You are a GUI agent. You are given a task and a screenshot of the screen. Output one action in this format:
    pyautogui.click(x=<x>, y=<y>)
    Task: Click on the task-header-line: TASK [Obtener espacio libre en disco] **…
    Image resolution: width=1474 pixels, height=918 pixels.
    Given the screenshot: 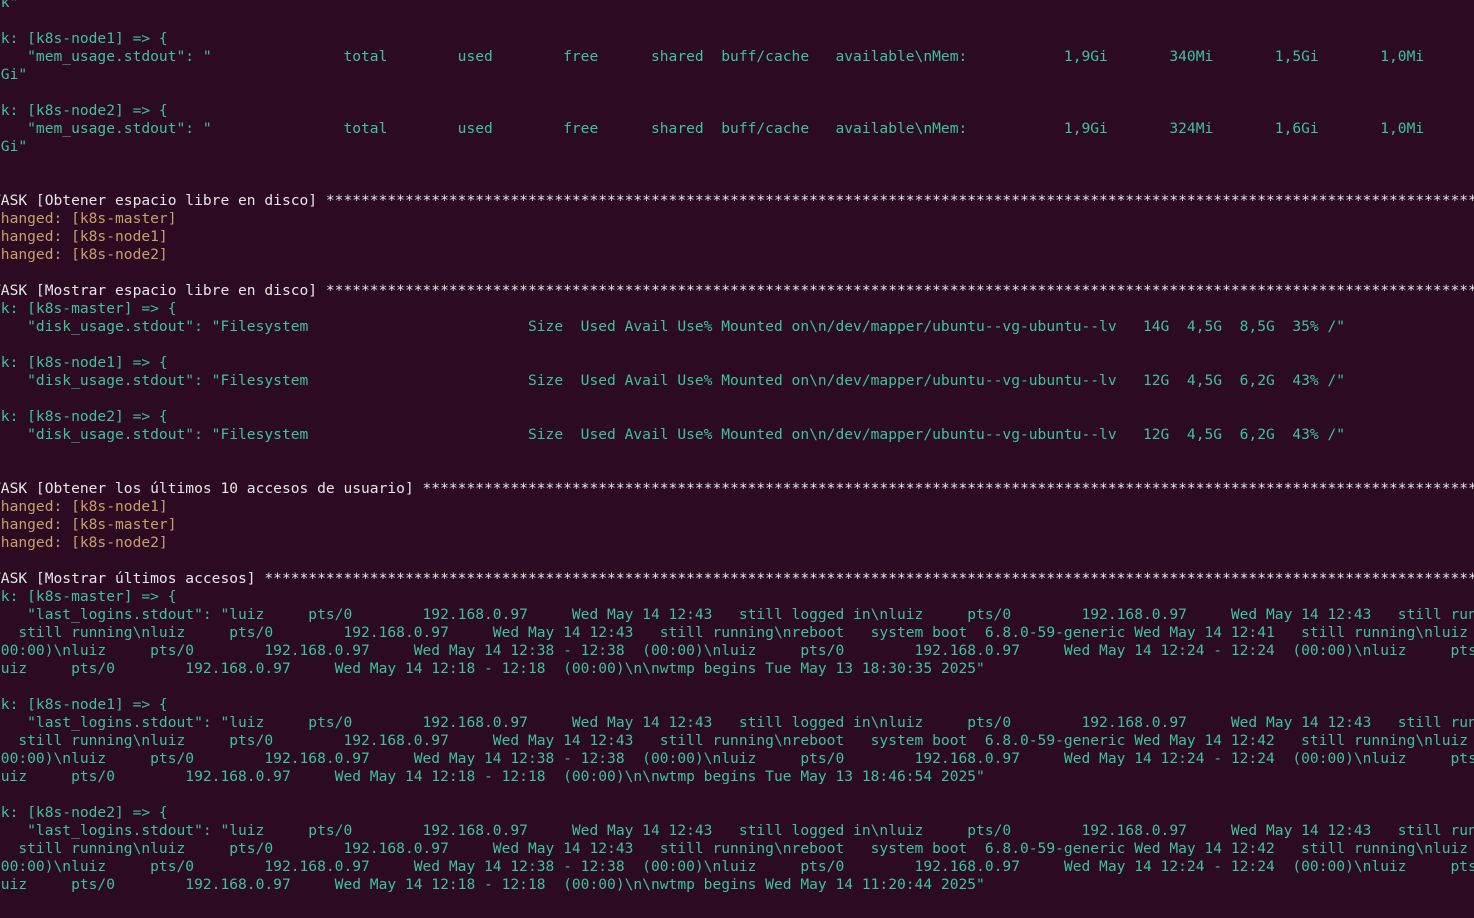 What is the action you would take?
    pyautogui.click(x=737, y=200)
    